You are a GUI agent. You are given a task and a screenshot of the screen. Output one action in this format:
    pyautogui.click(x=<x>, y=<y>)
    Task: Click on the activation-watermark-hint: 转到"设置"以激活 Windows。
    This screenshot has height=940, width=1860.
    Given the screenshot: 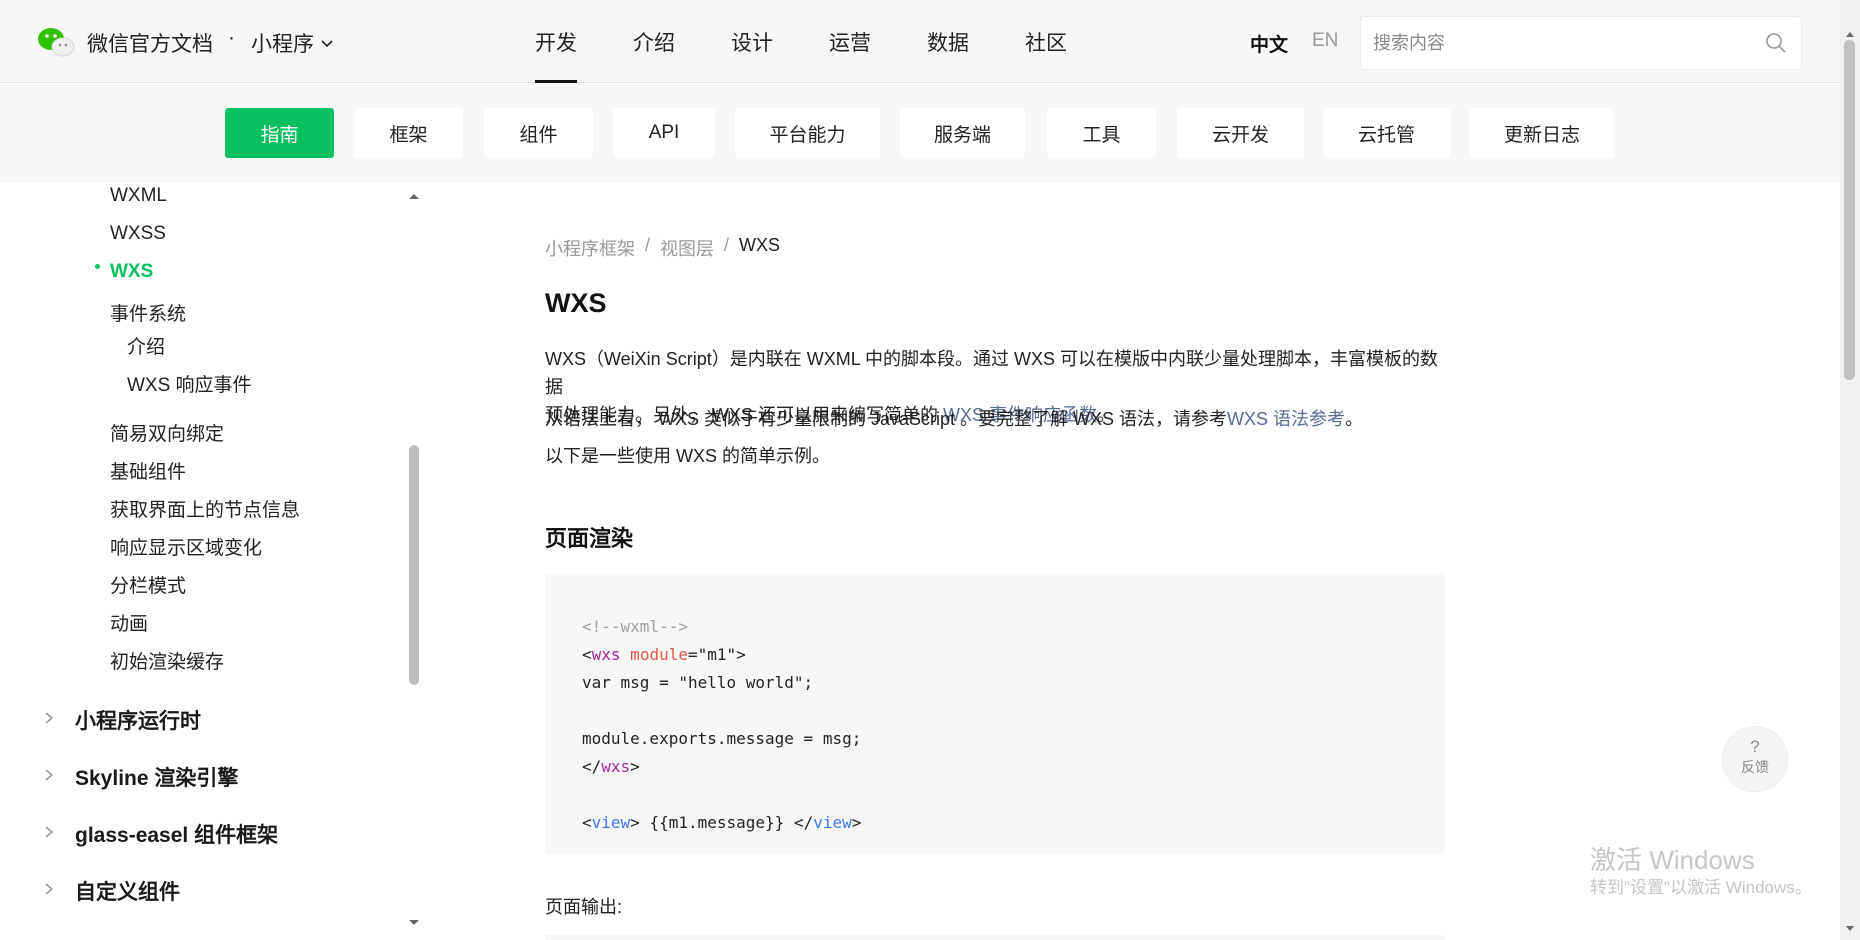 What is the action you would take?
    pyautogui.click(x=1701, y=887)
    